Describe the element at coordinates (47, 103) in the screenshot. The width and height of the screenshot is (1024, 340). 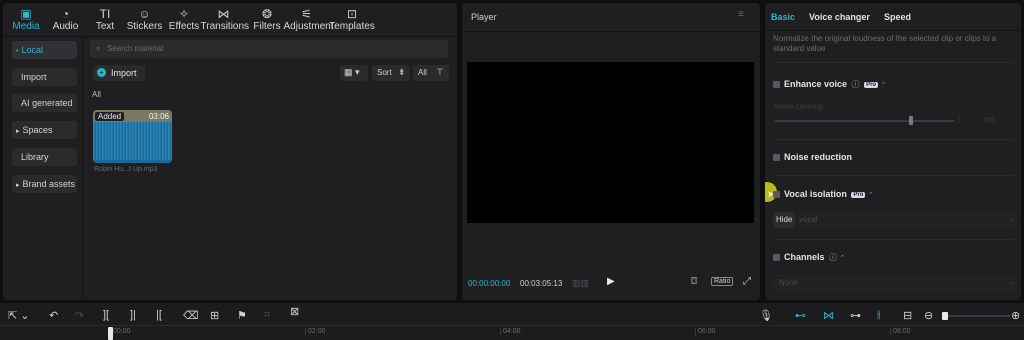
I see `sidebar-item-label: AI generated` at that location.